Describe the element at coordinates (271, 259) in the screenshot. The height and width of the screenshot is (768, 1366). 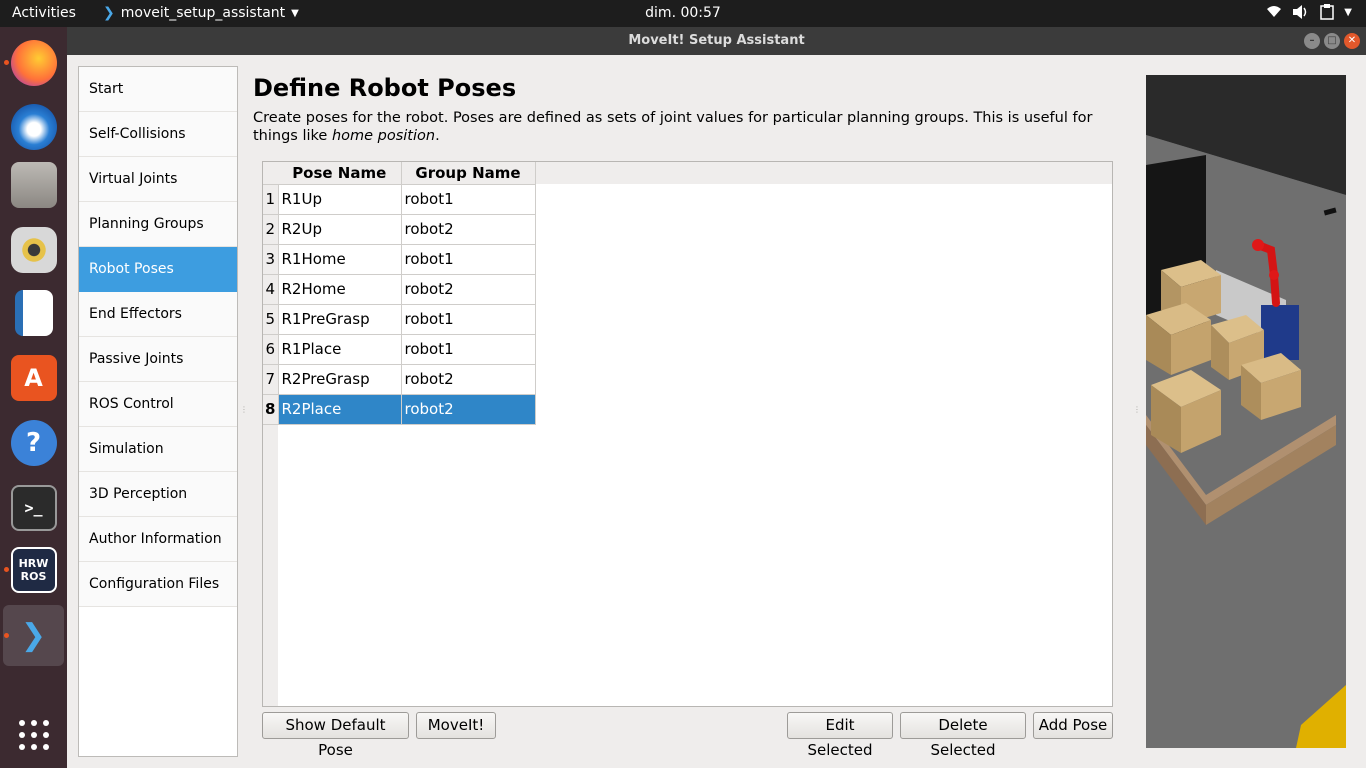
I see `row-number: 3` at that location.